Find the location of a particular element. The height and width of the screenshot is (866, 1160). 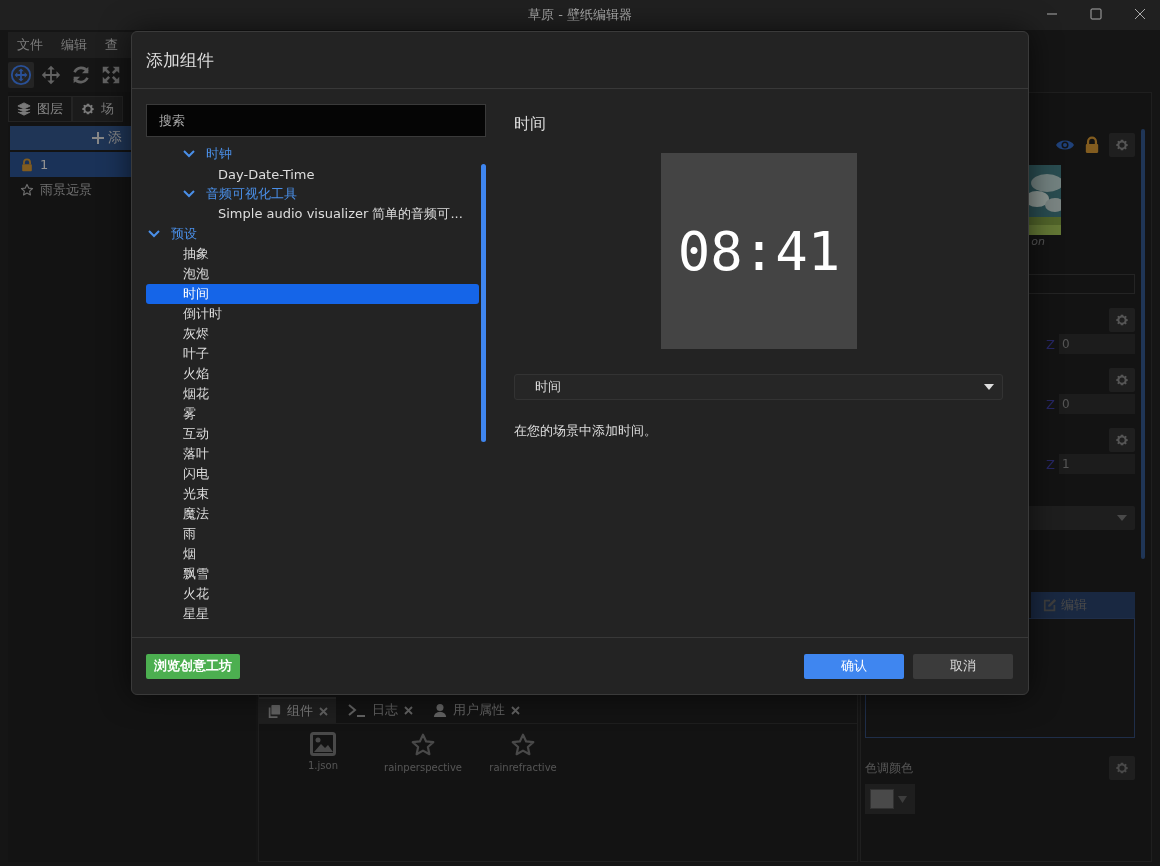

asset-name: rainperspective is located at coordinates (423, 767).